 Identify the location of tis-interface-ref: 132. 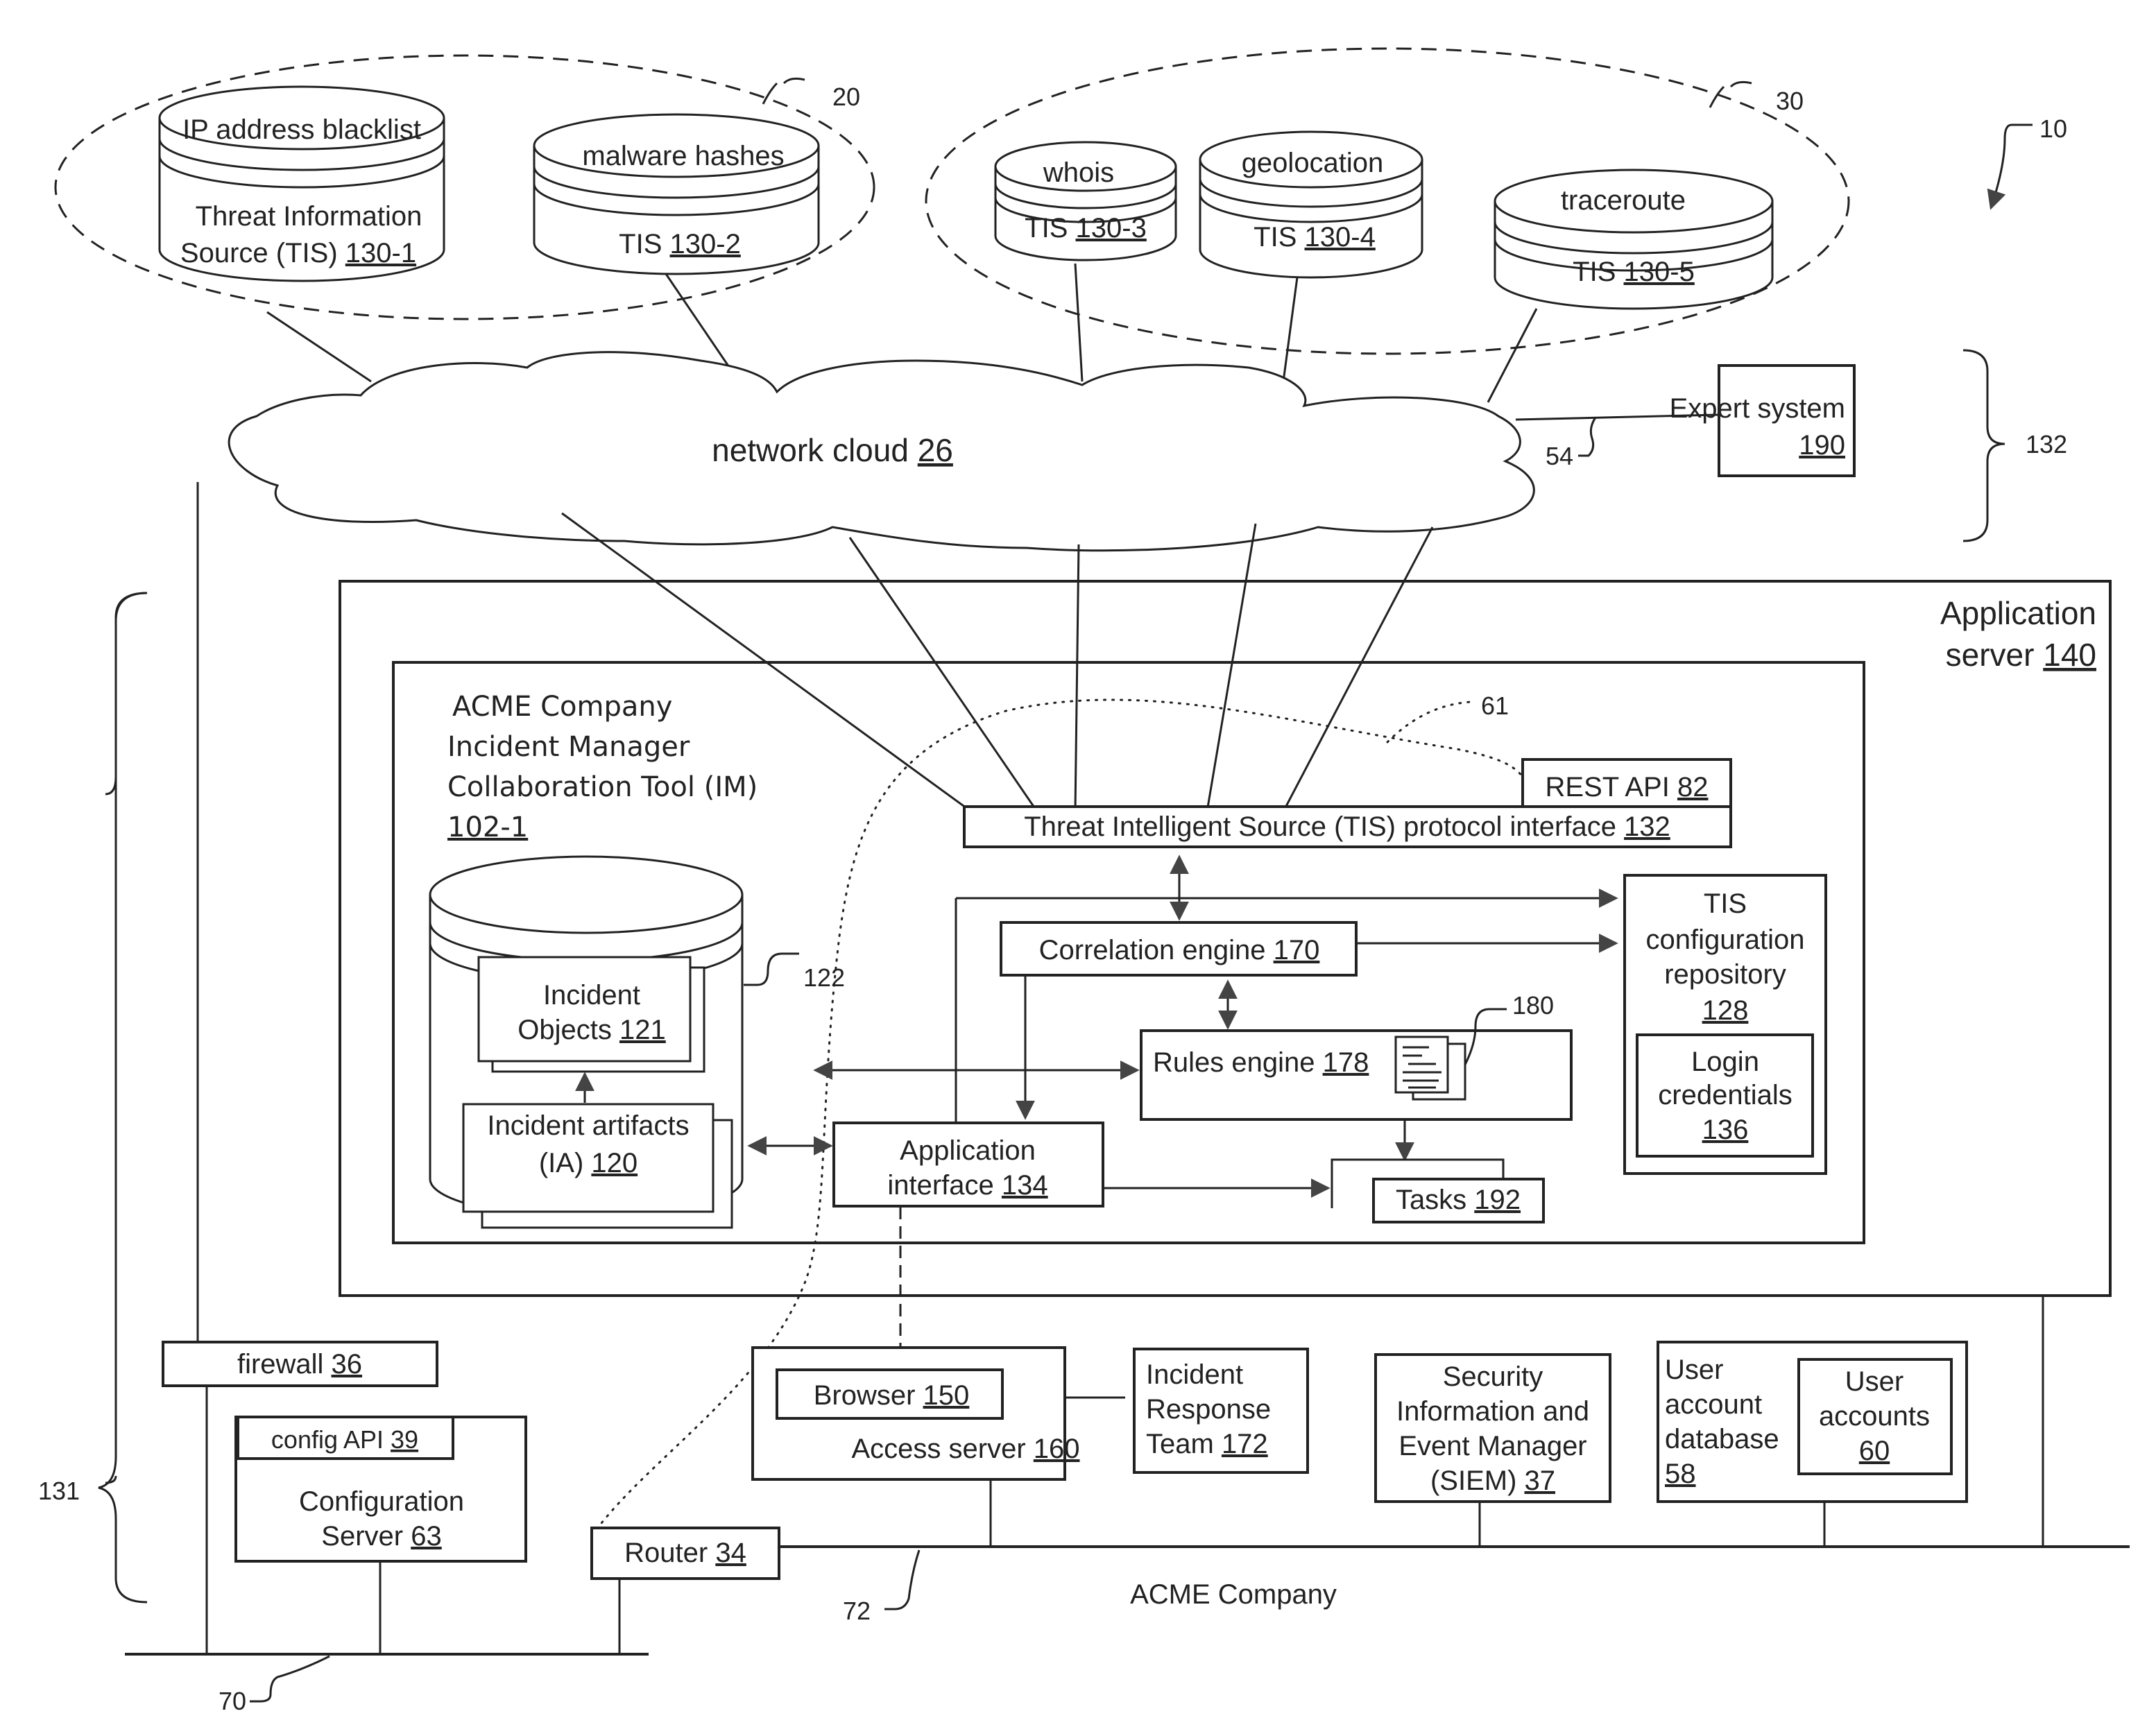
(1647, 826).